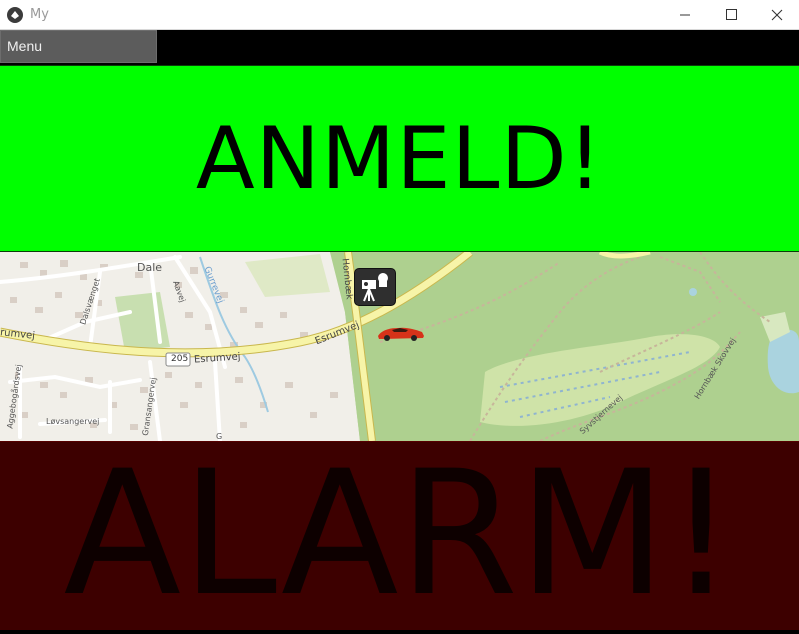  What do you see at coordinates (180, 359) in the screenshot?
I see `map-label-road-number: 205` at bounding box center [180, 359].